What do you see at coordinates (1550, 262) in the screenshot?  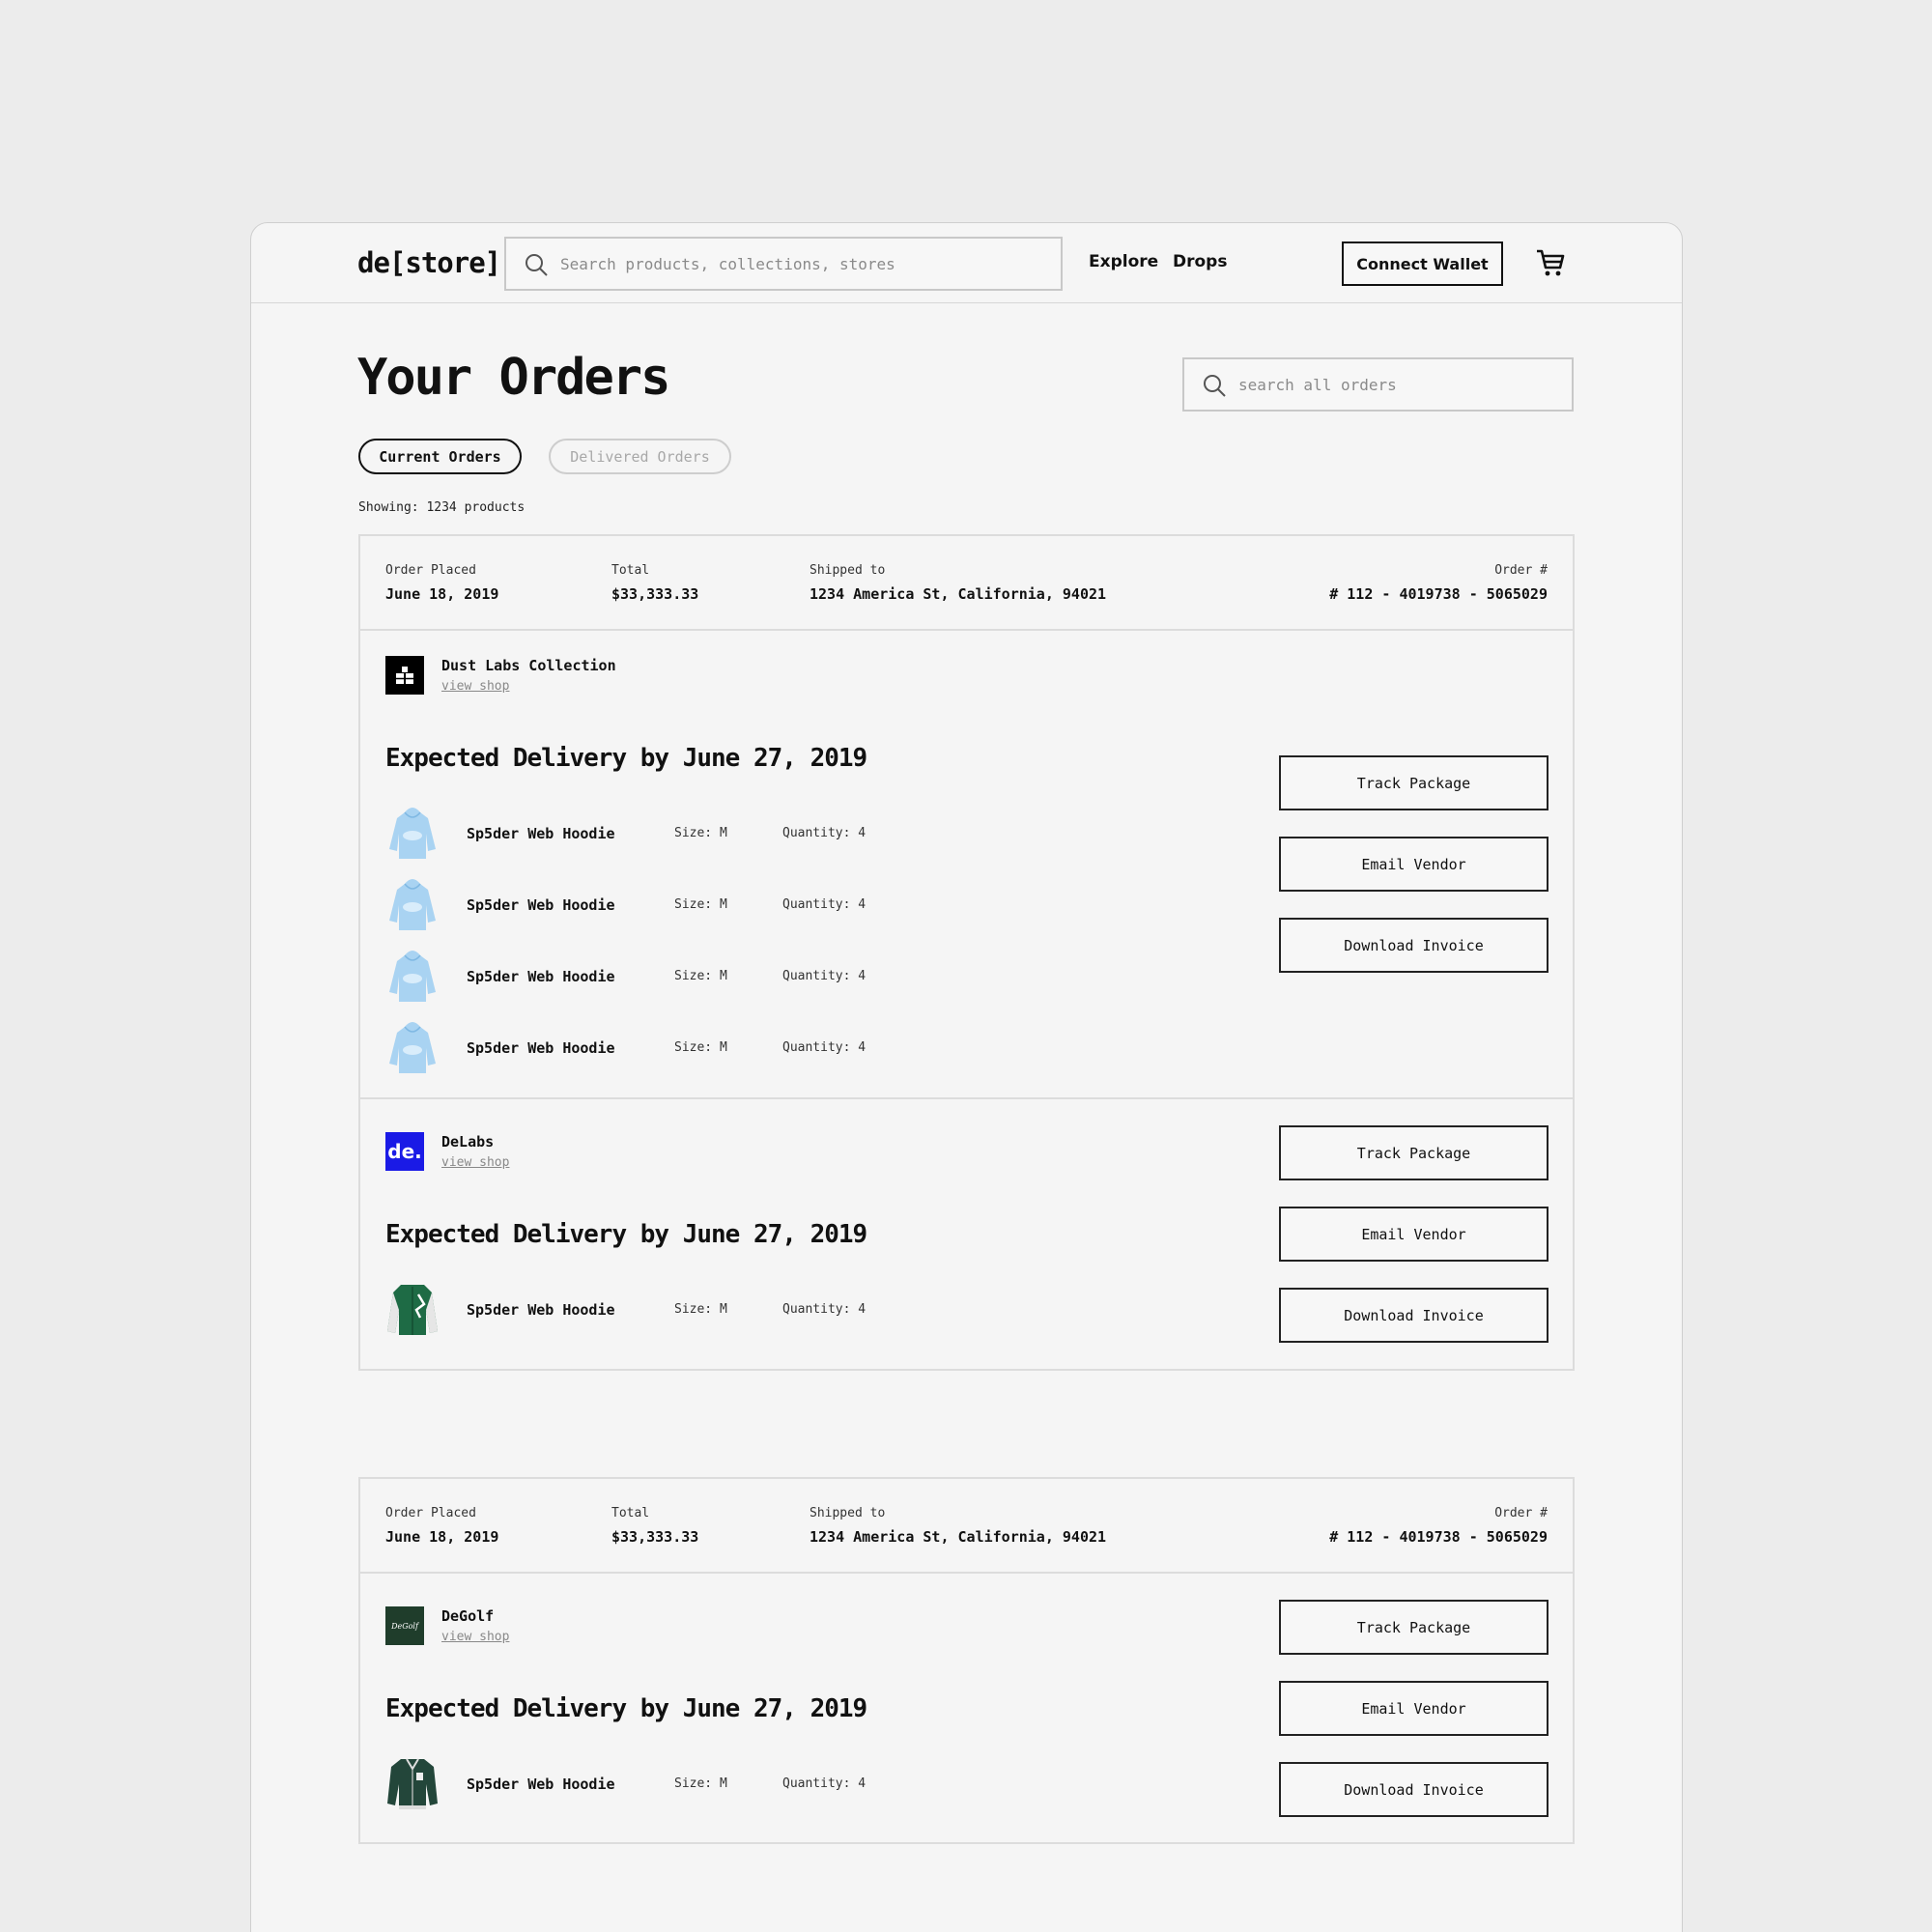 I see `cart-icon` at bounding box center [1550, 262].